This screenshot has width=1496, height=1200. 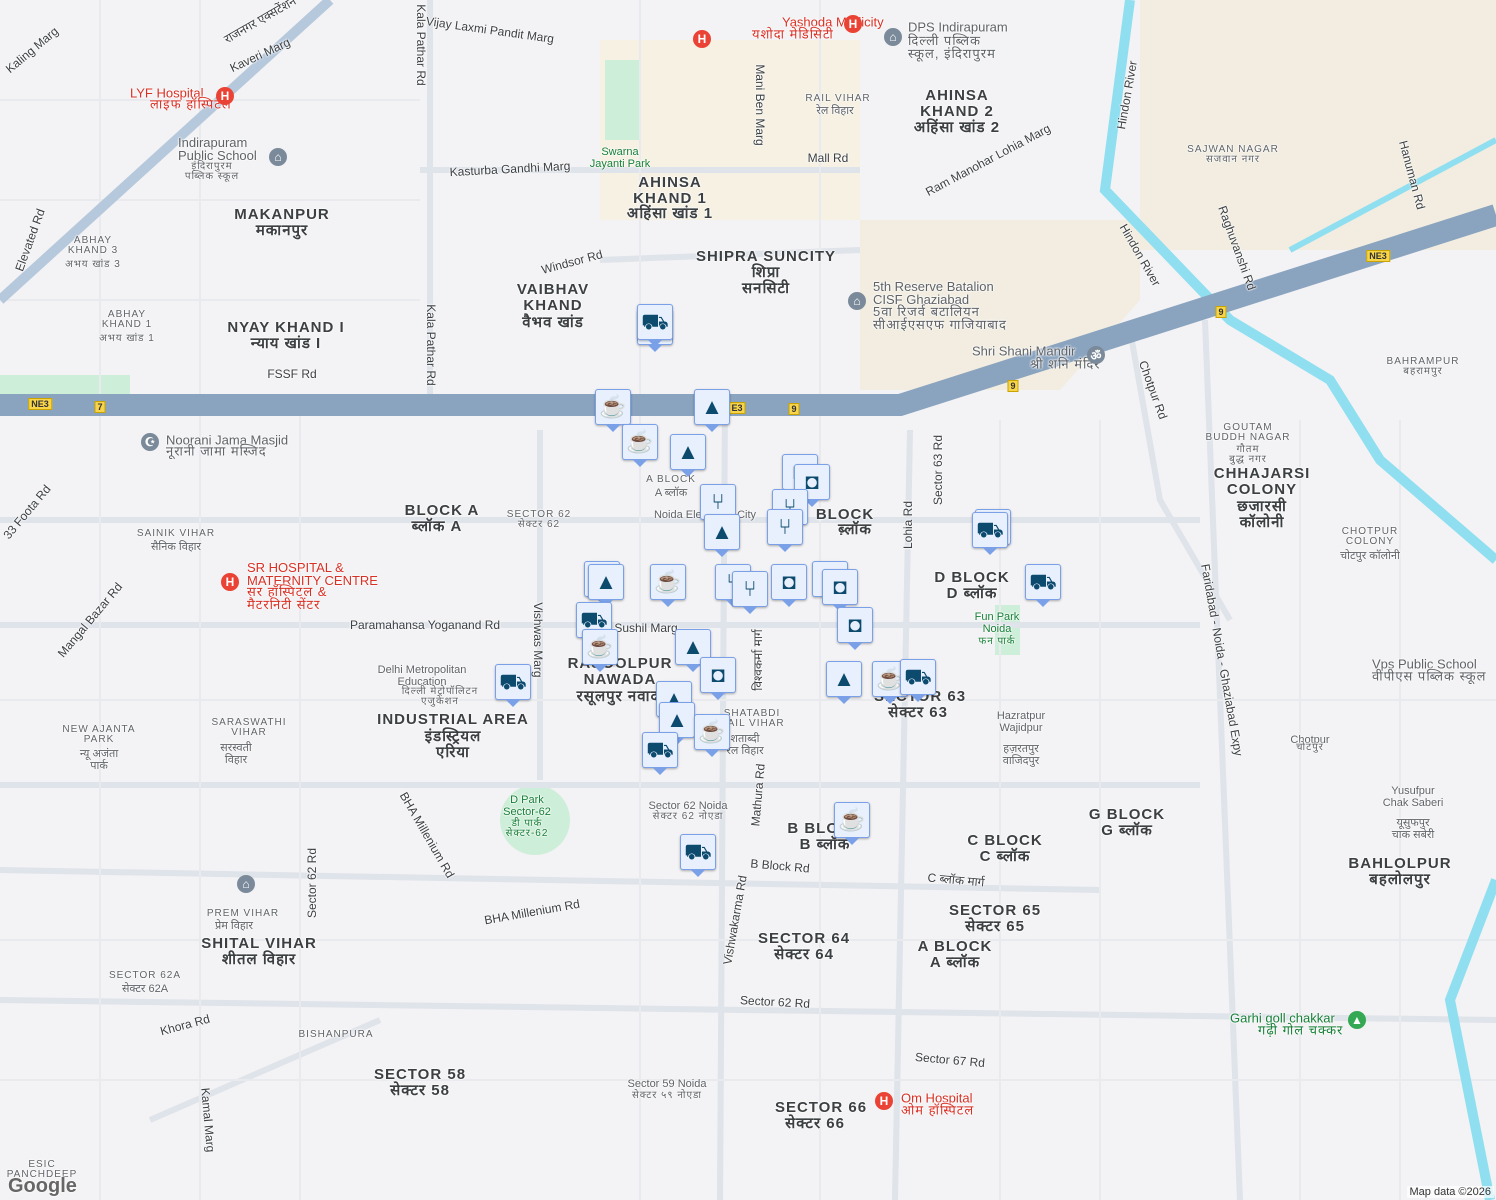 What do you see at coordinates (421, 45) in the screenshot?
I see `road-label-kalapathar: Kala Pathar Rd` at bounding box center [421, 45].